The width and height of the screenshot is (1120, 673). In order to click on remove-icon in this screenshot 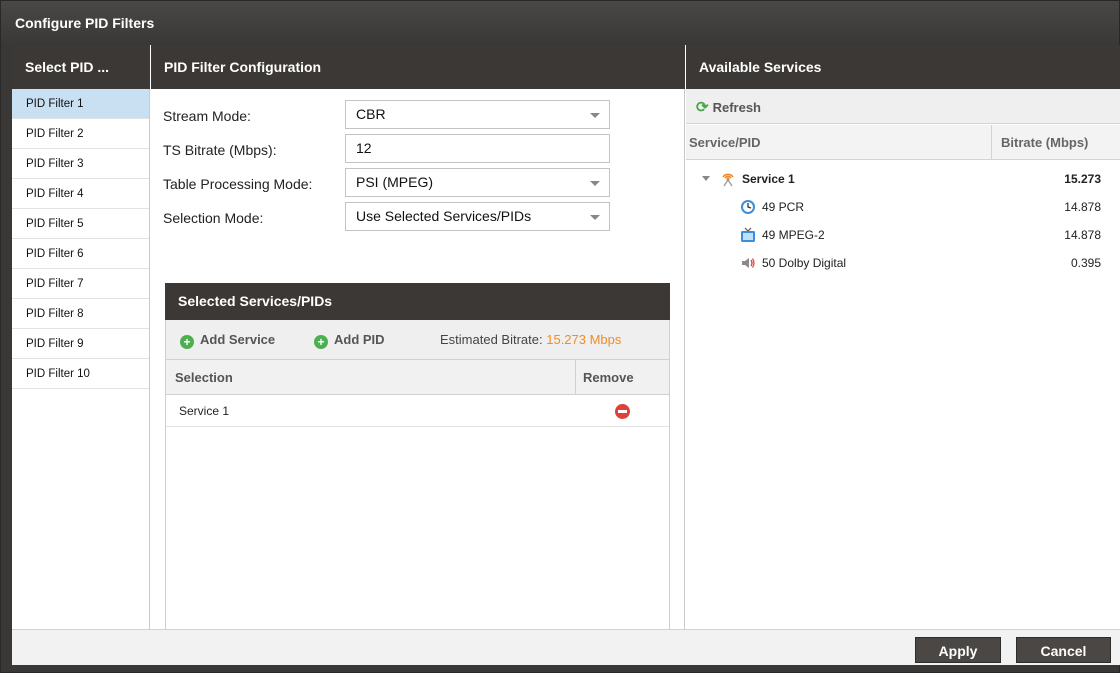, I will do `click(622, 411)`.